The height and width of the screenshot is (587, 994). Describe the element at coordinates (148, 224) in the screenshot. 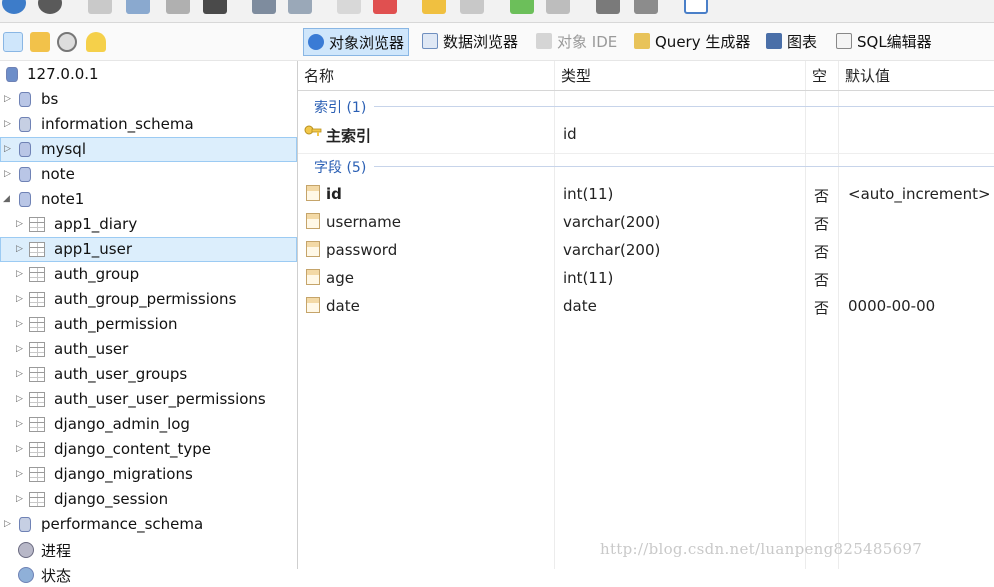

I see `tree-table-app1-diary: ▷ app1_diary` at that location.